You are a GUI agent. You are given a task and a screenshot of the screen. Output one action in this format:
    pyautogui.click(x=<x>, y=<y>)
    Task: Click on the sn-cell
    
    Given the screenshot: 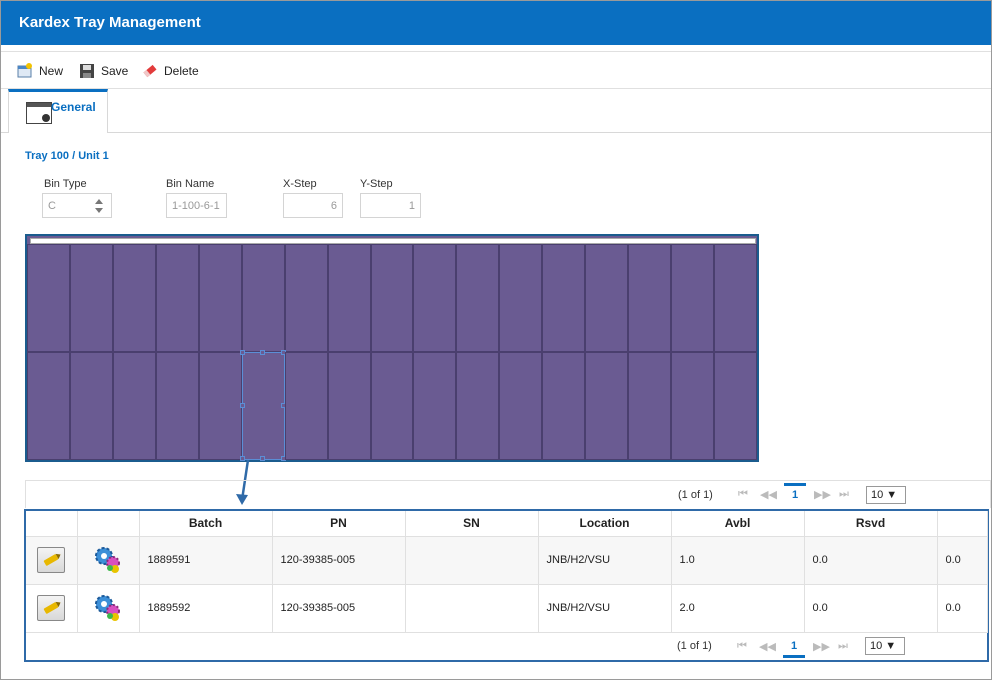 What is the action you would take?
    pyautogui.click(x=472, y=608)
    